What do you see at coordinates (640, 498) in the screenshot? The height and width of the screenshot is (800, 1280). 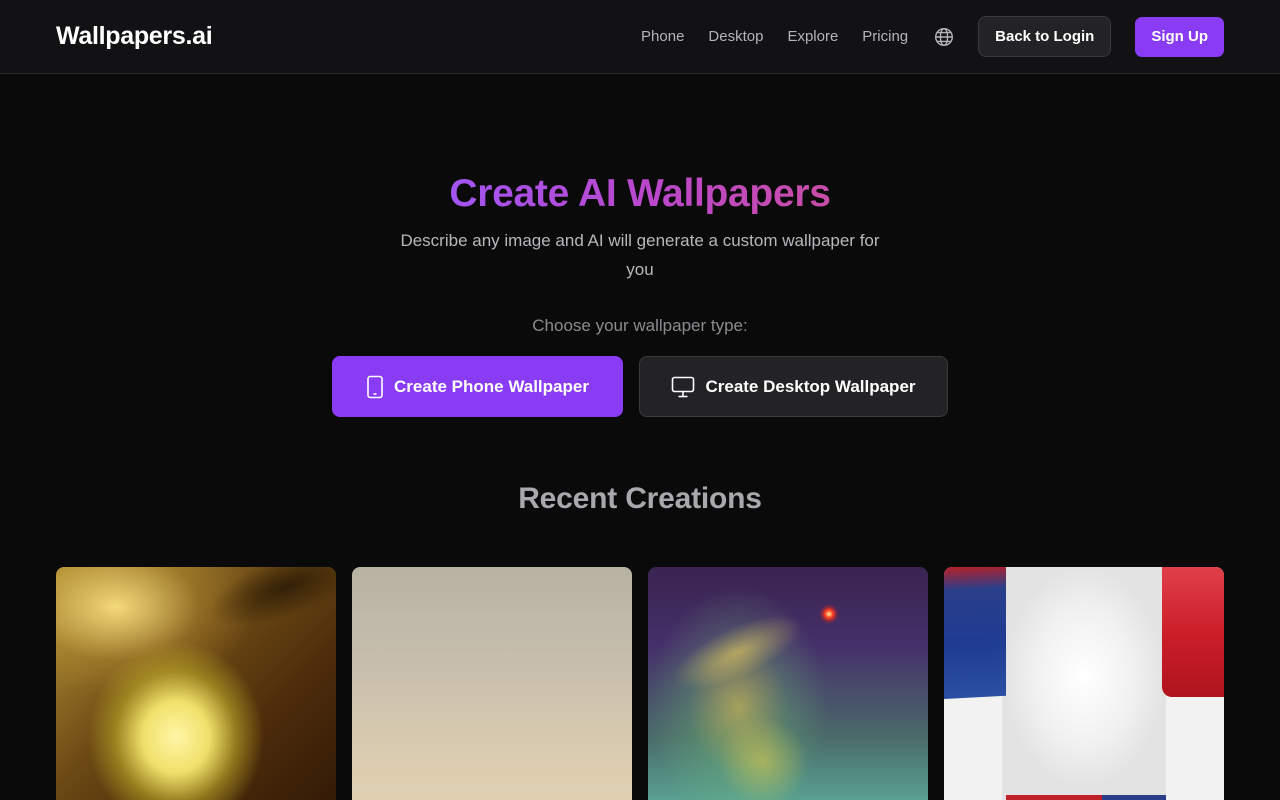 I see `recent-creations-title: Recent Creations` at bounding box center [640, 498].